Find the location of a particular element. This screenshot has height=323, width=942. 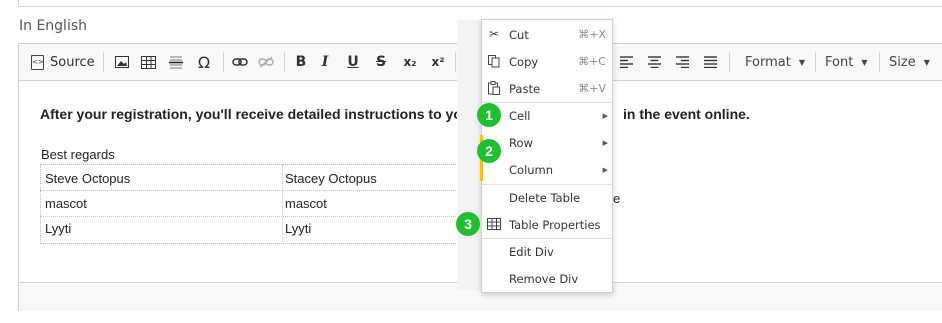

align-justify-button is located at coordinates (710, 62).